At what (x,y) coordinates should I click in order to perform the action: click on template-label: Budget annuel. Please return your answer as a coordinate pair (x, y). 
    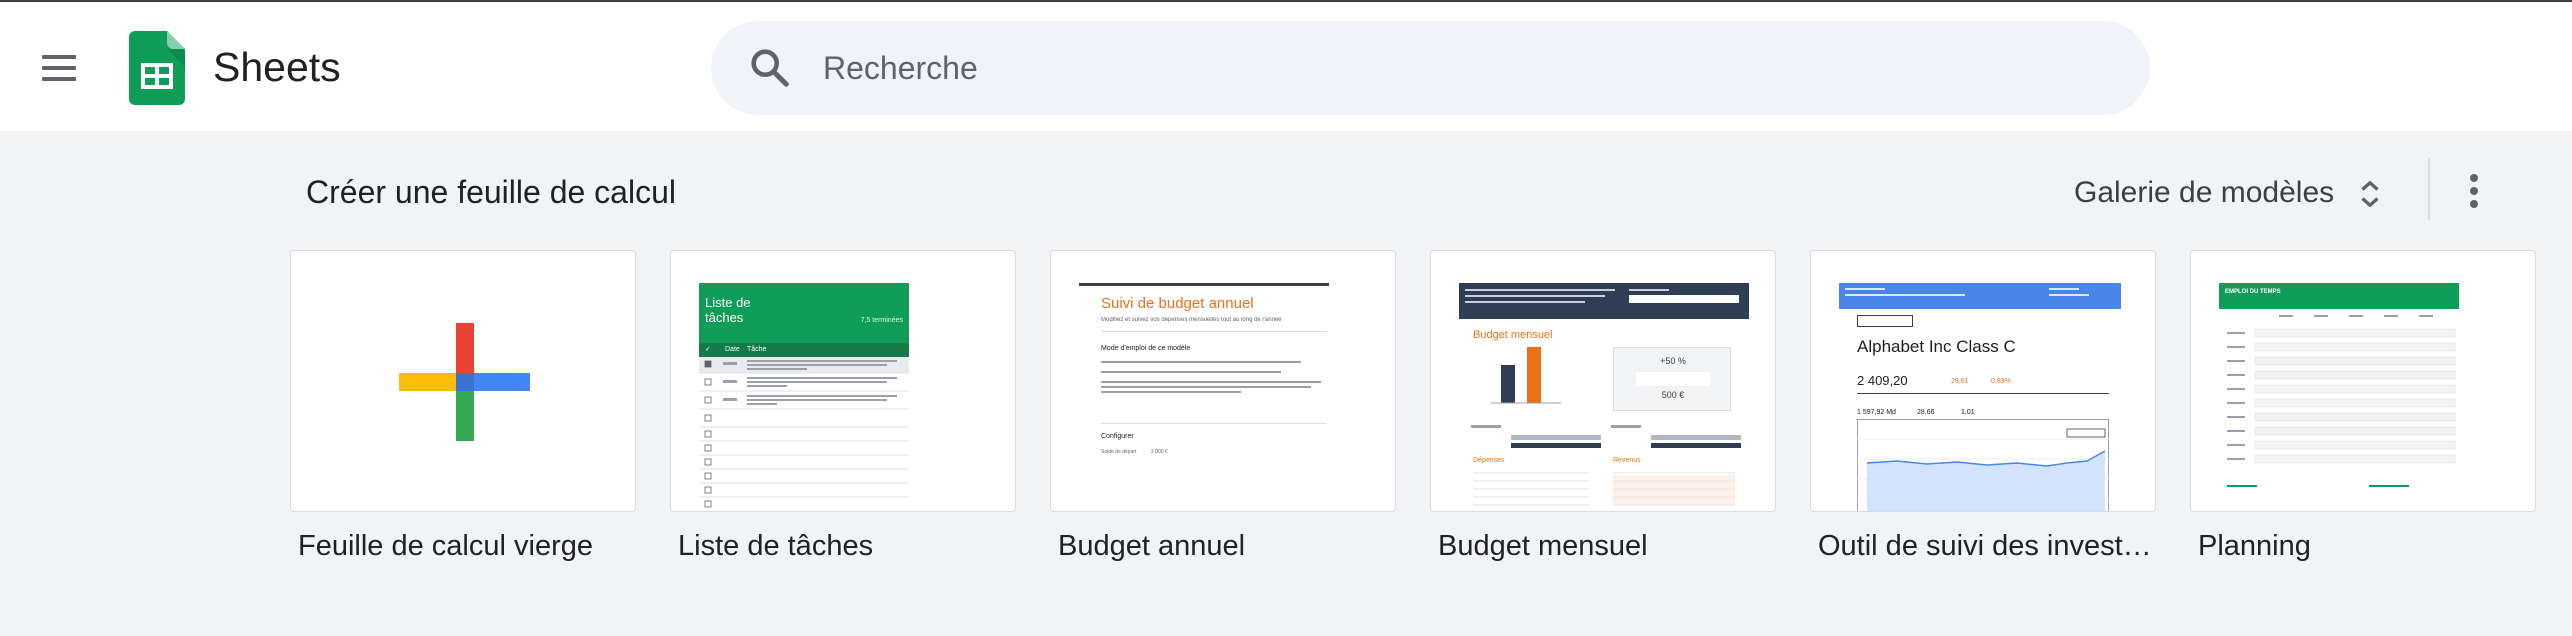
    Looking at the image, I should click on (1152, 546).